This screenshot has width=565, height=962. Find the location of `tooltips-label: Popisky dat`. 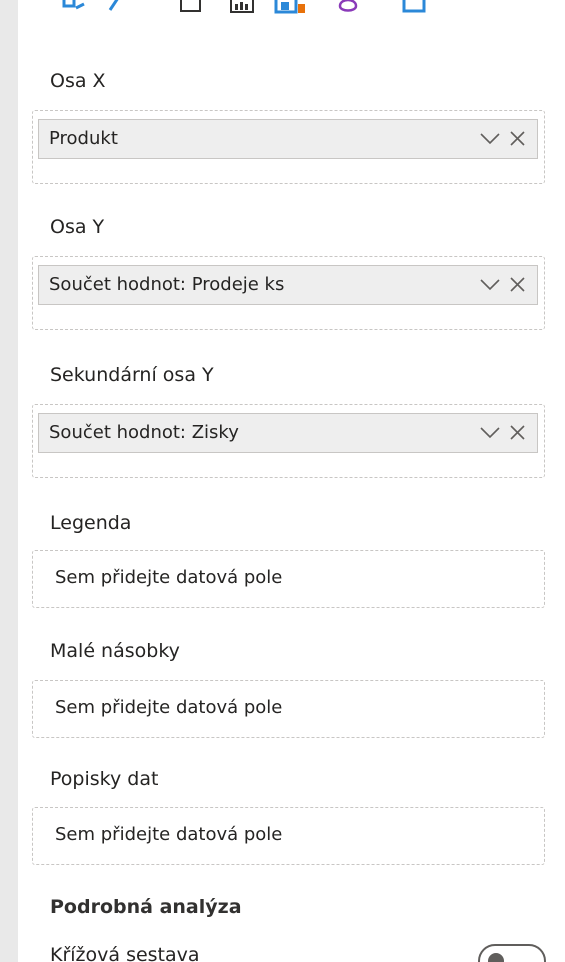

tooltips-label: Popisky dat is located at coordinates (104, 779).